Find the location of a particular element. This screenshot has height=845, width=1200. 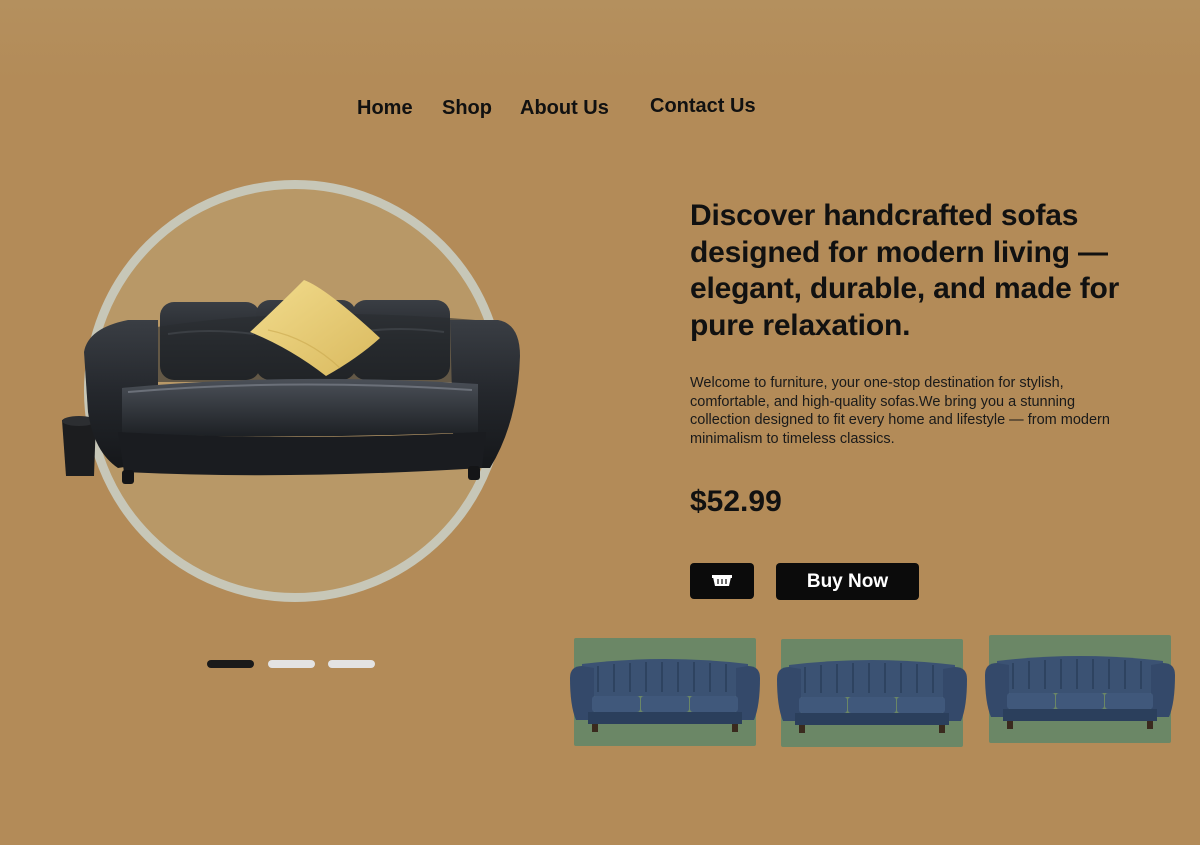

hero-product-image is located at coordinates (293, 382).